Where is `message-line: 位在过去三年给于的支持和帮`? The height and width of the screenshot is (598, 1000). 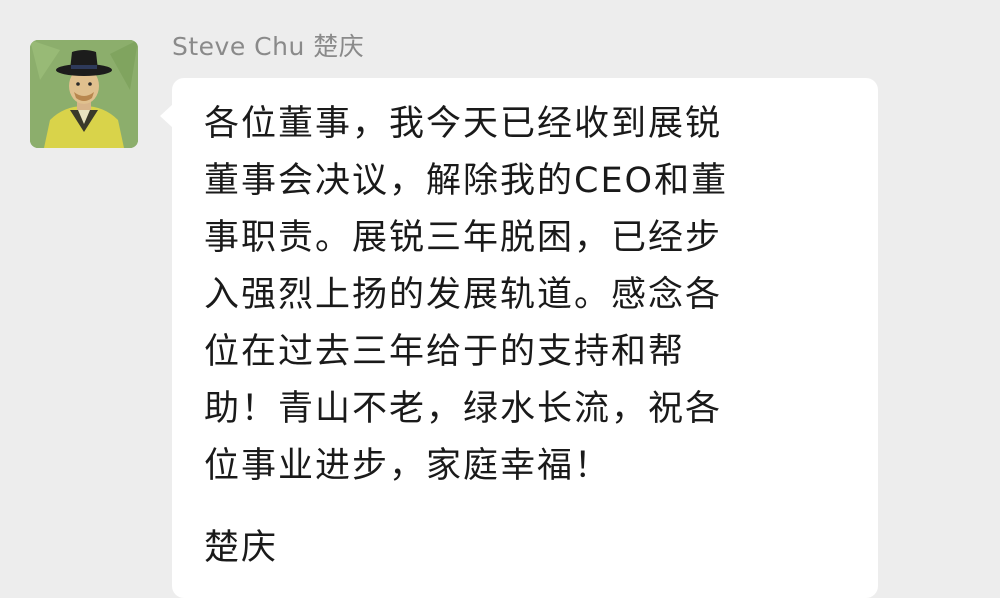 message-line: 位在过去三年给于的支持和帮 is located at coordinates (445, 352).